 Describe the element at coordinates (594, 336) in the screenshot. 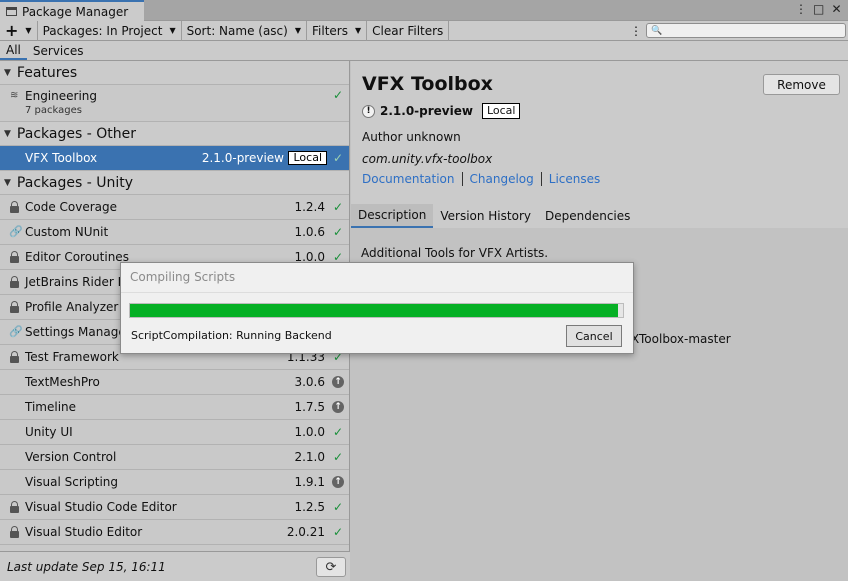

I see `cancel-button: Cancel` at that location.